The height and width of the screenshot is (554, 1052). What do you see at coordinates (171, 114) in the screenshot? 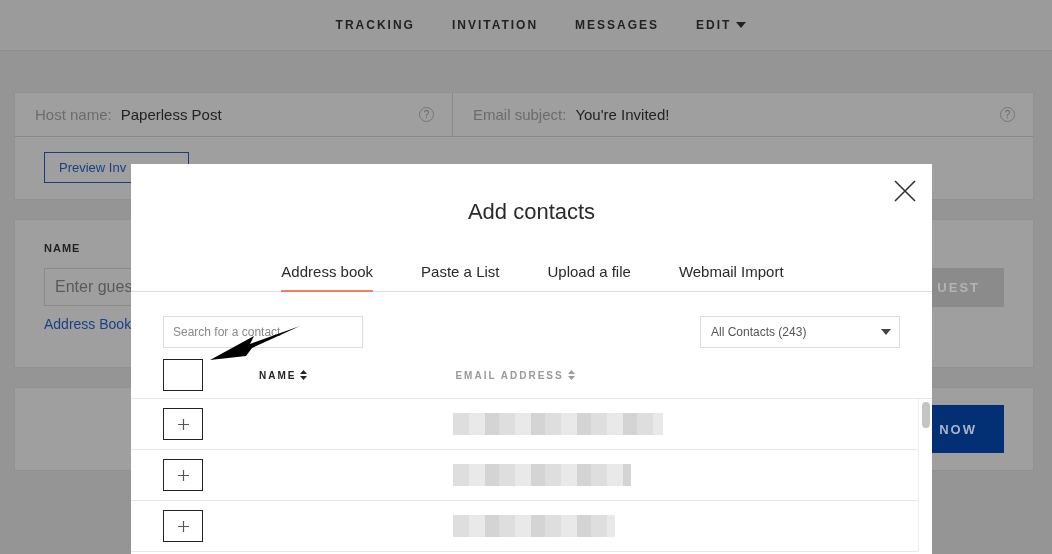
I see `host-name-value: Paperless Post` at bounding box center [171, 114].